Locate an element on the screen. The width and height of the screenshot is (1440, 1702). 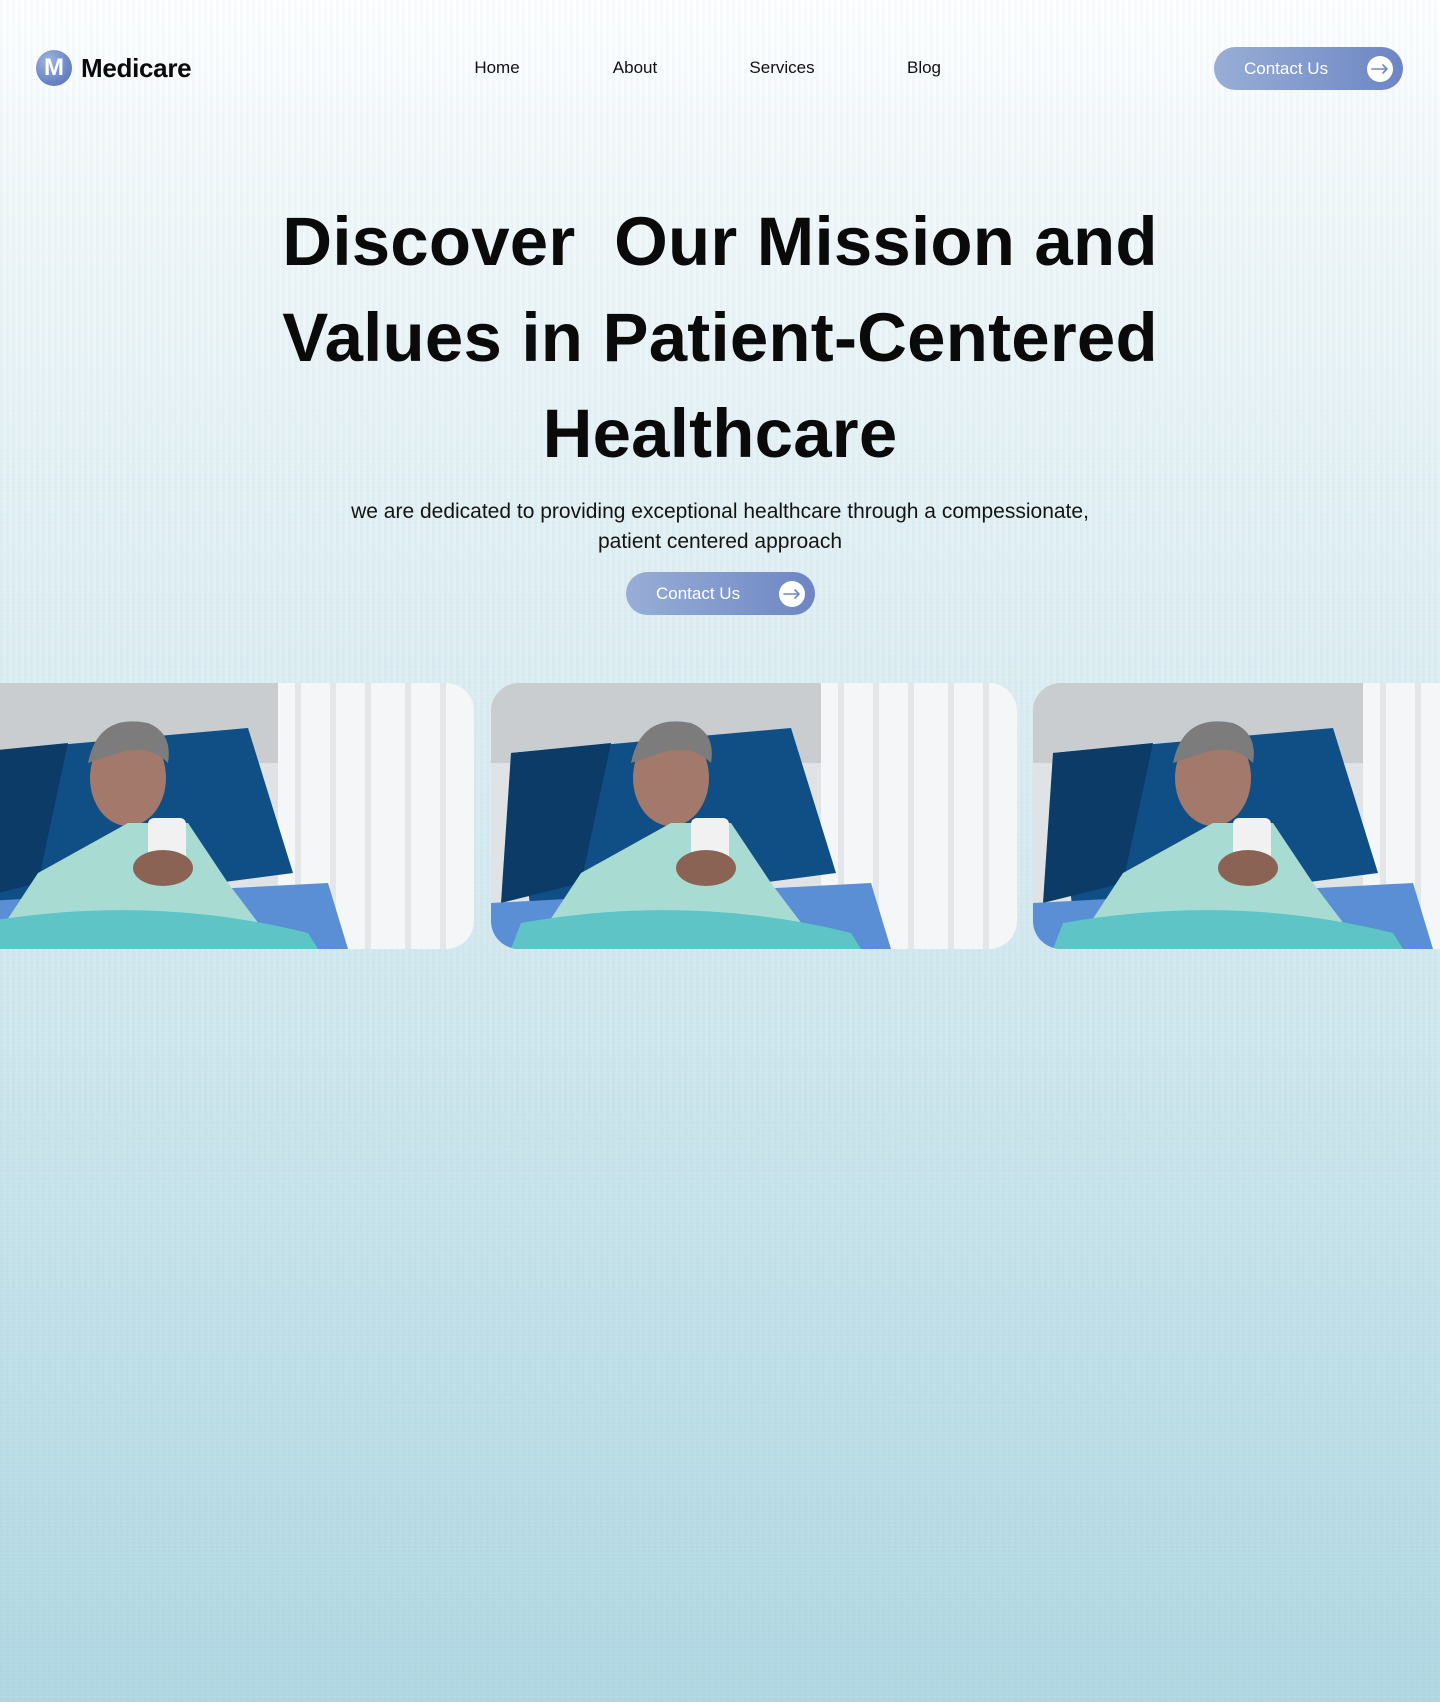
hero-title-line: Healthcare is located at coordinates (720, 433).